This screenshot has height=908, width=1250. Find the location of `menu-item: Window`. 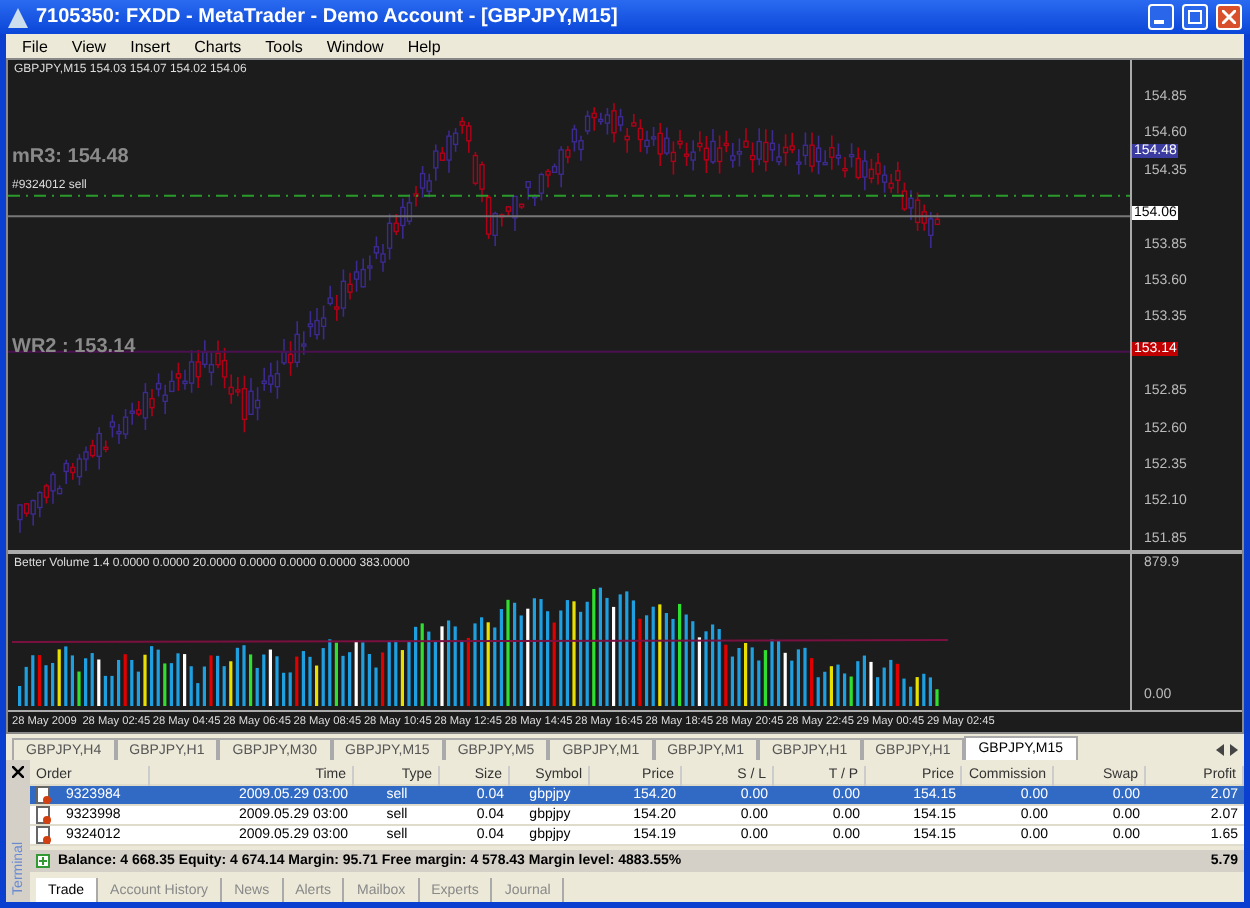

menu-item: Window is located at coordinates (355, 46).